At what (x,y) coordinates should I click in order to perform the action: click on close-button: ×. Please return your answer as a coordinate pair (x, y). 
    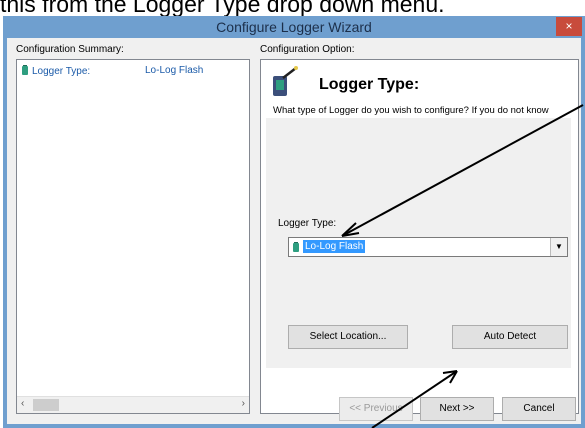
    Looking at the image, I should click on (569, 26).